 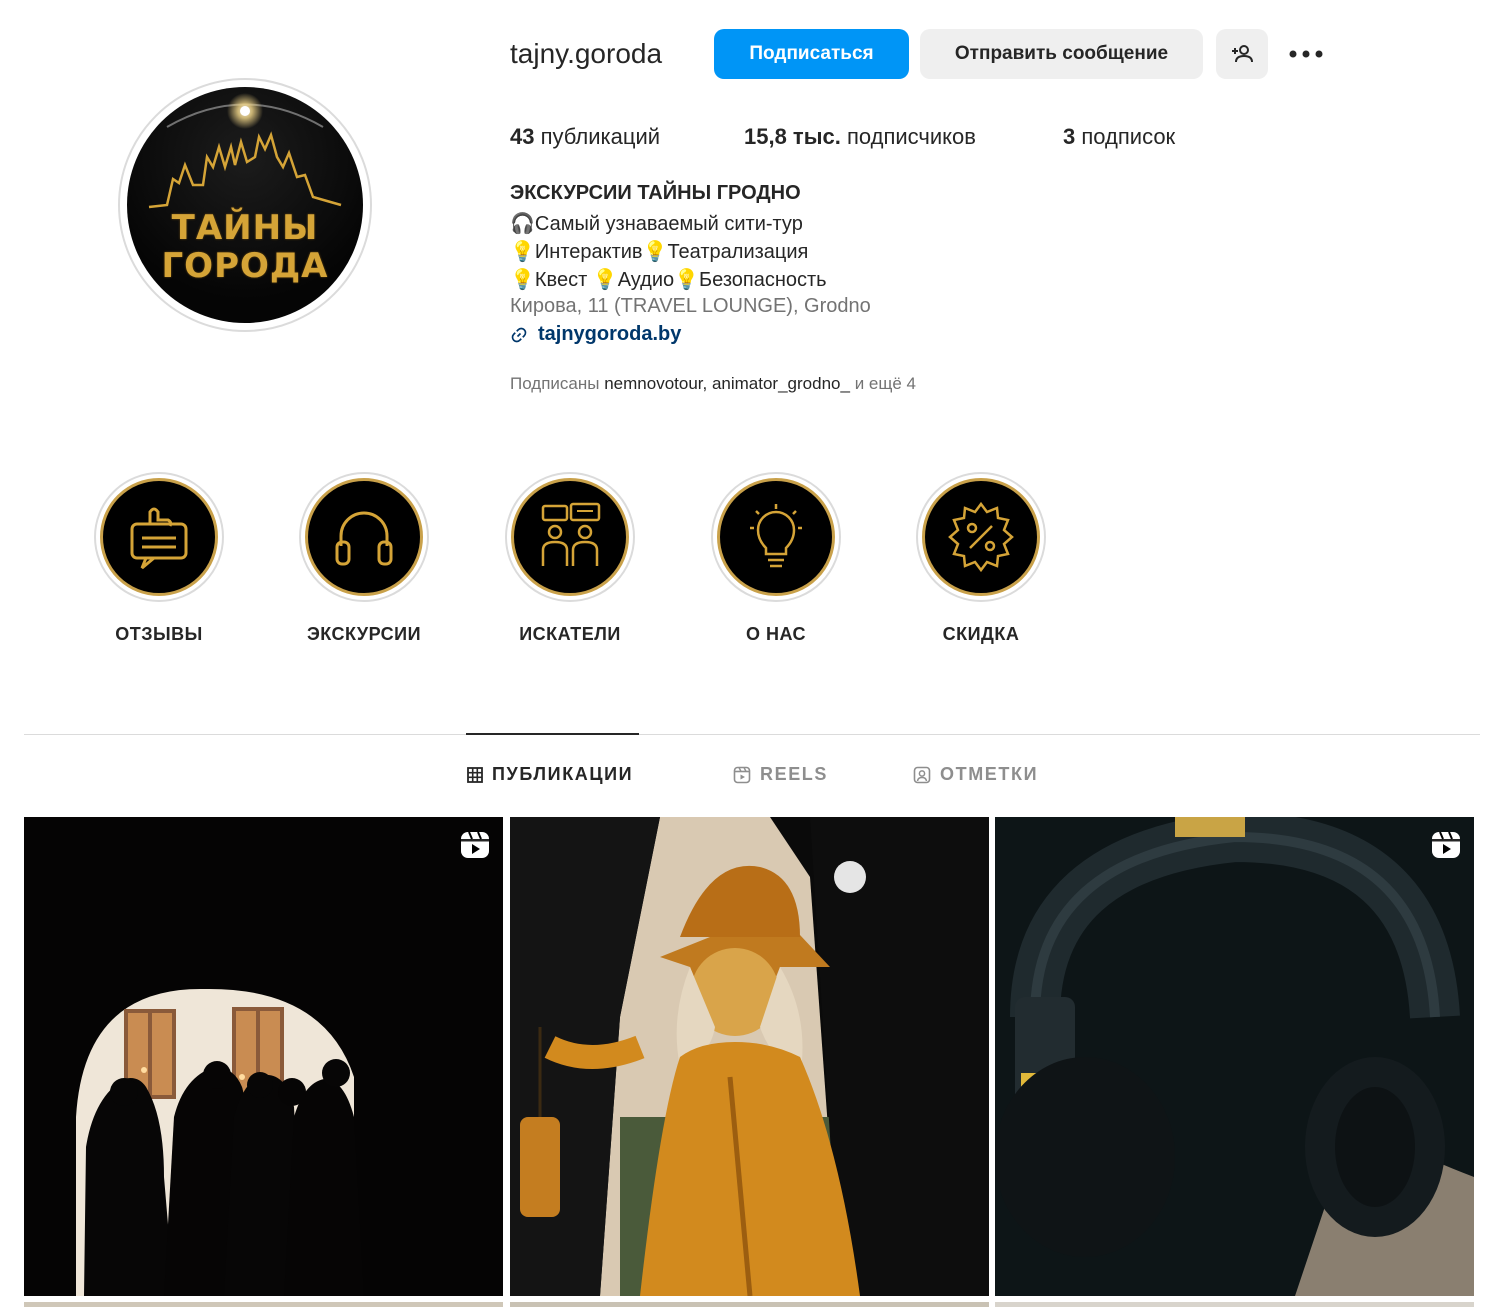 I want to click on profile-username: tajny.goroda, so click(x=586, y=53).